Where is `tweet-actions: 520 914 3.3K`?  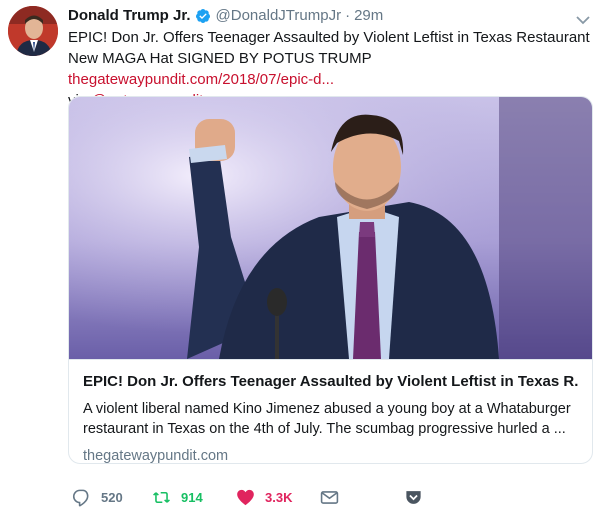
tweet-actions: 520 914 3.3K is located at coordinates (332, 497).